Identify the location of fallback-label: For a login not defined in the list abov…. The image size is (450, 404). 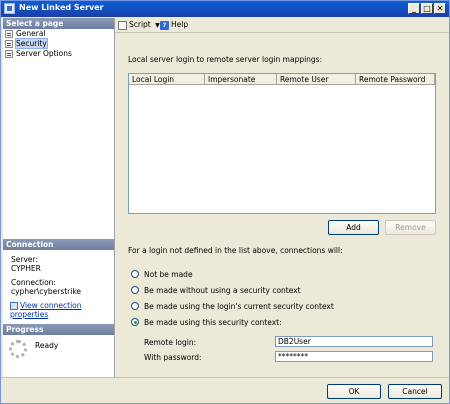
(235, 250).